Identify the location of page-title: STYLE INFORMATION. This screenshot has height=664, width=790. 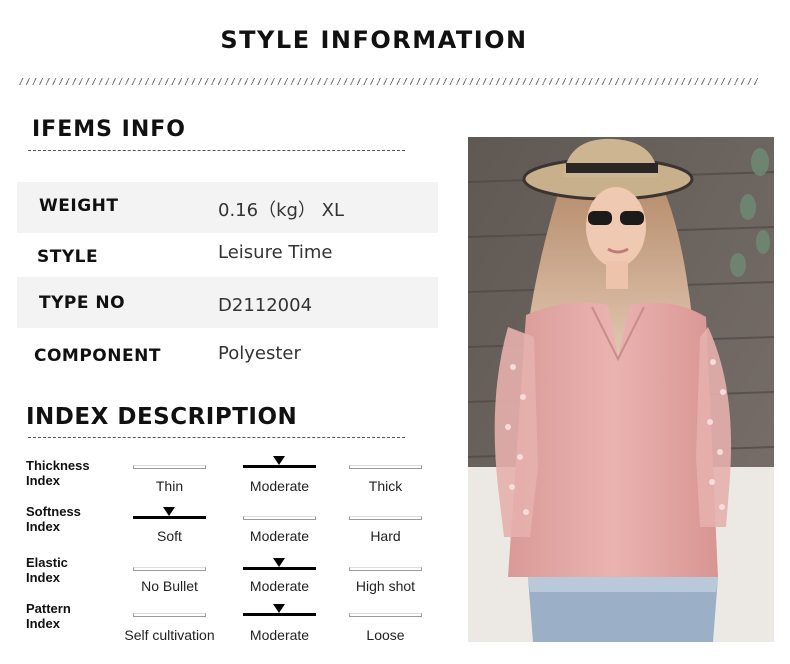
(374, 40).